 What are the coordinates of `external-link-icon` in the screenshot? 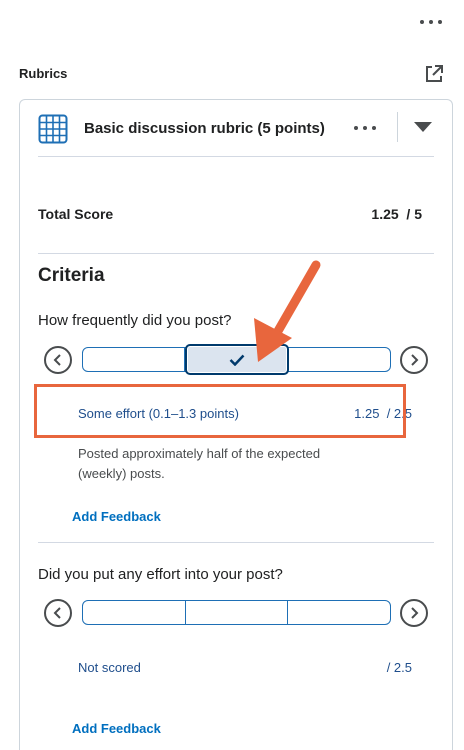 It's located at (434, 74).